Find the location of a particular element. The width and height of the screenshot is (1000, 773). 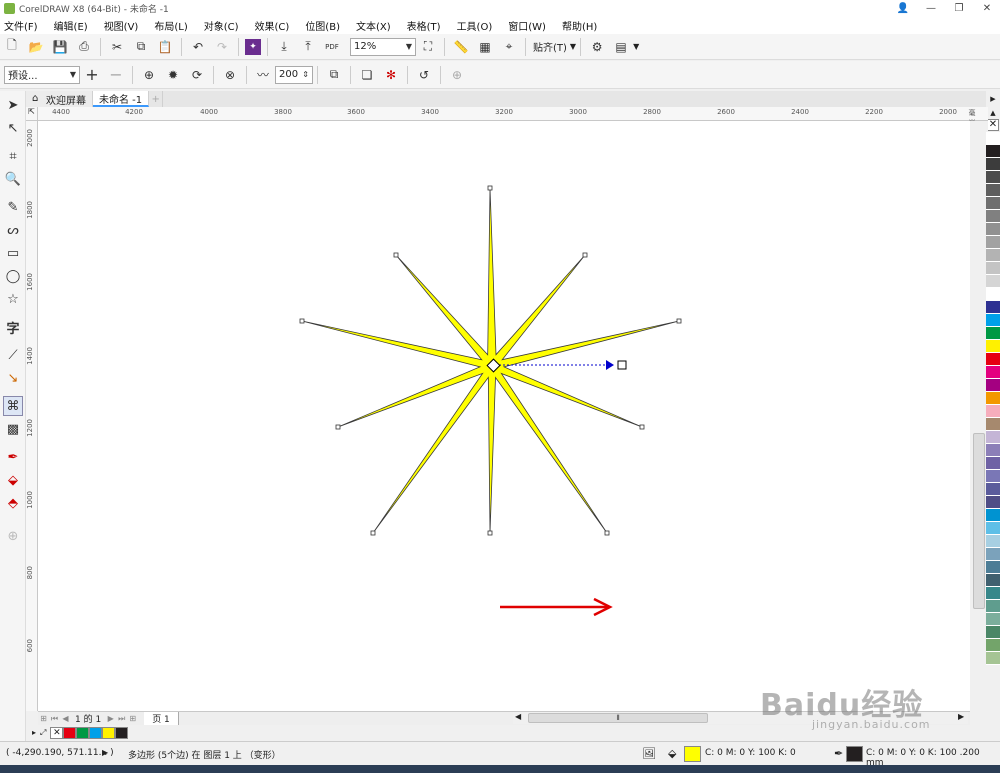

menu-effects: 效果(C) is located at coordinates (272, 25).